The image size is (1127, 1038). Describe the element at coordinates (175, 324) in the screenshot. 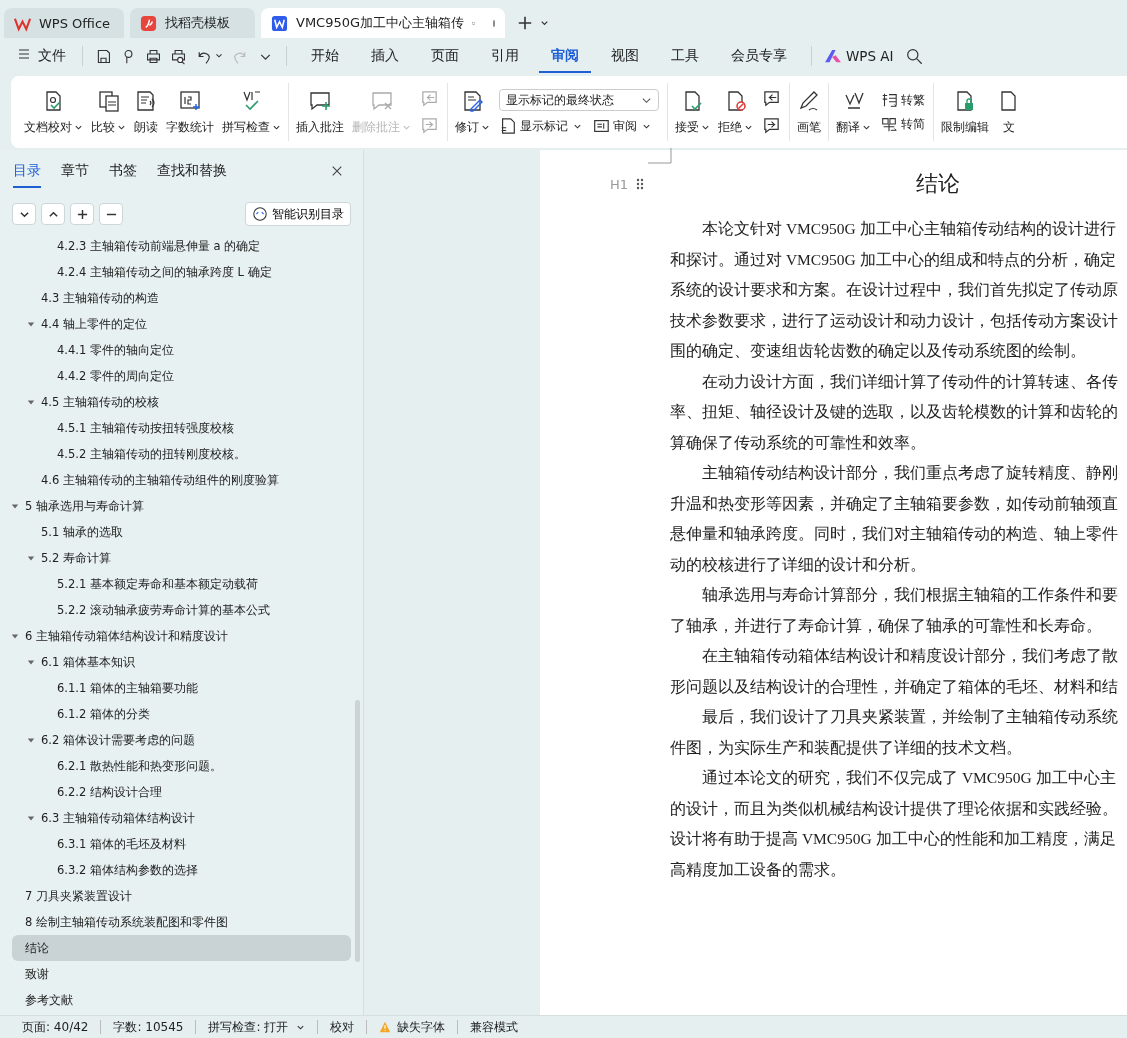

I see `toc-item: 4.4 轴上零件的定位` at that location.